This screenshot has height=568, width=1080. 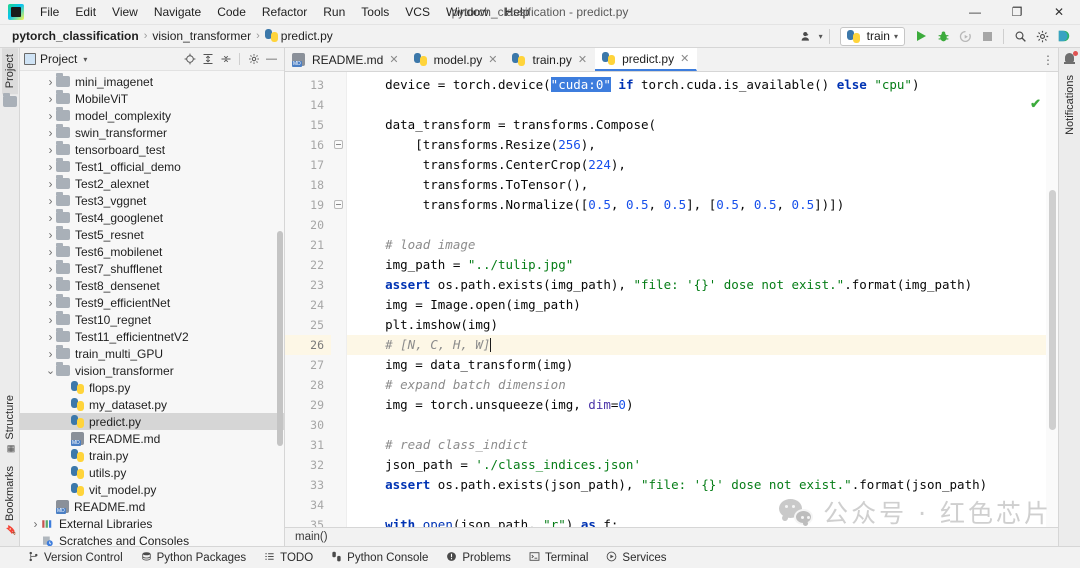 I want to click on code-line: # [N, C, H, W], so click(x=702, y=345).